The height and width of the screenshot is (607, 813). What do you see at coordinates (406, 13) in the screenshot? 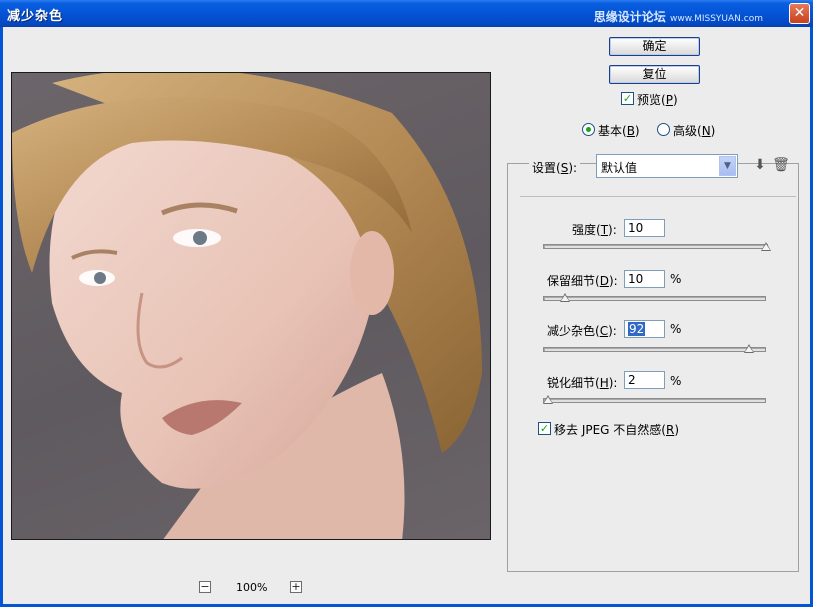
I see `title-bar: 减少杂色 思缘设计论坛 www.MISSYUAN.com ✕` at bounding box center [406, 13].